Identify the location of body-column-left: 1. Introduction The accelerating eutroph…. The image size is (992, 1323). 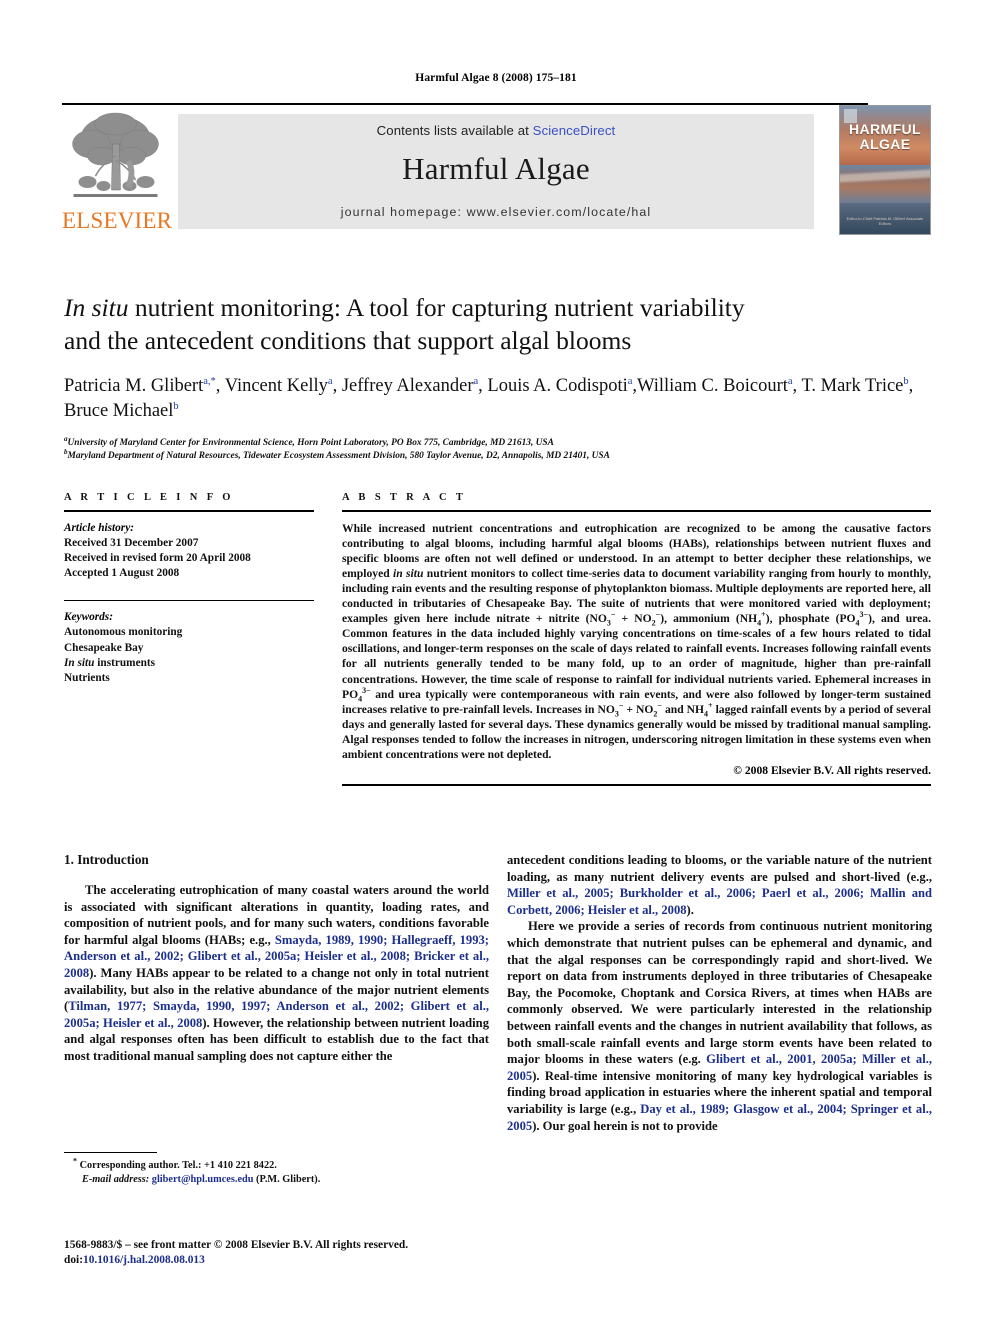
(276, 958).